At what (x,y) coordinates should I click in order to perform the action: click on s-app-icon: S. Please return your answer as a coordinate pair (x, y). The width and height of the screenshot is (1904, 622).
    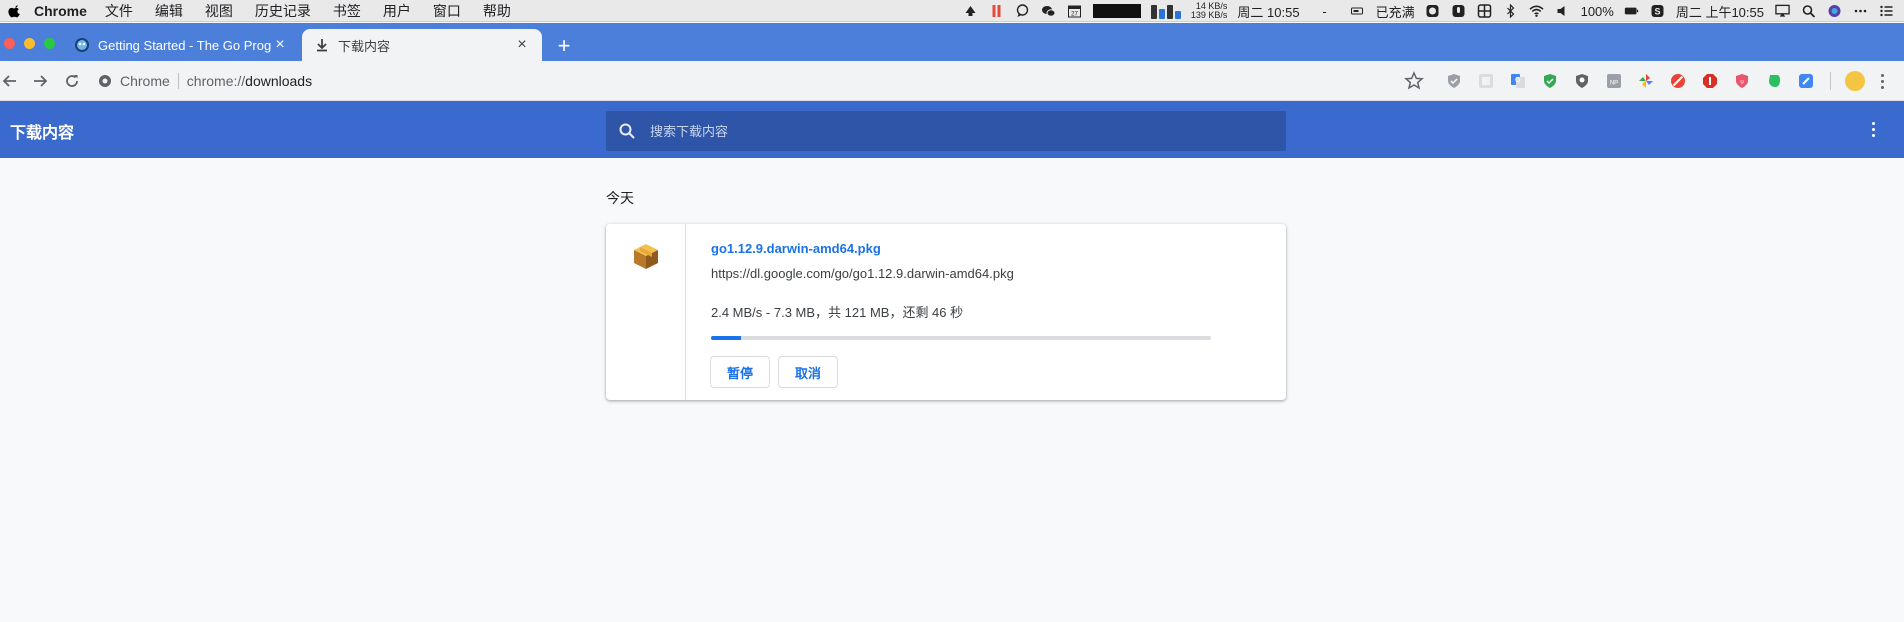
    Looking at the image, I should click on (1658, 11).